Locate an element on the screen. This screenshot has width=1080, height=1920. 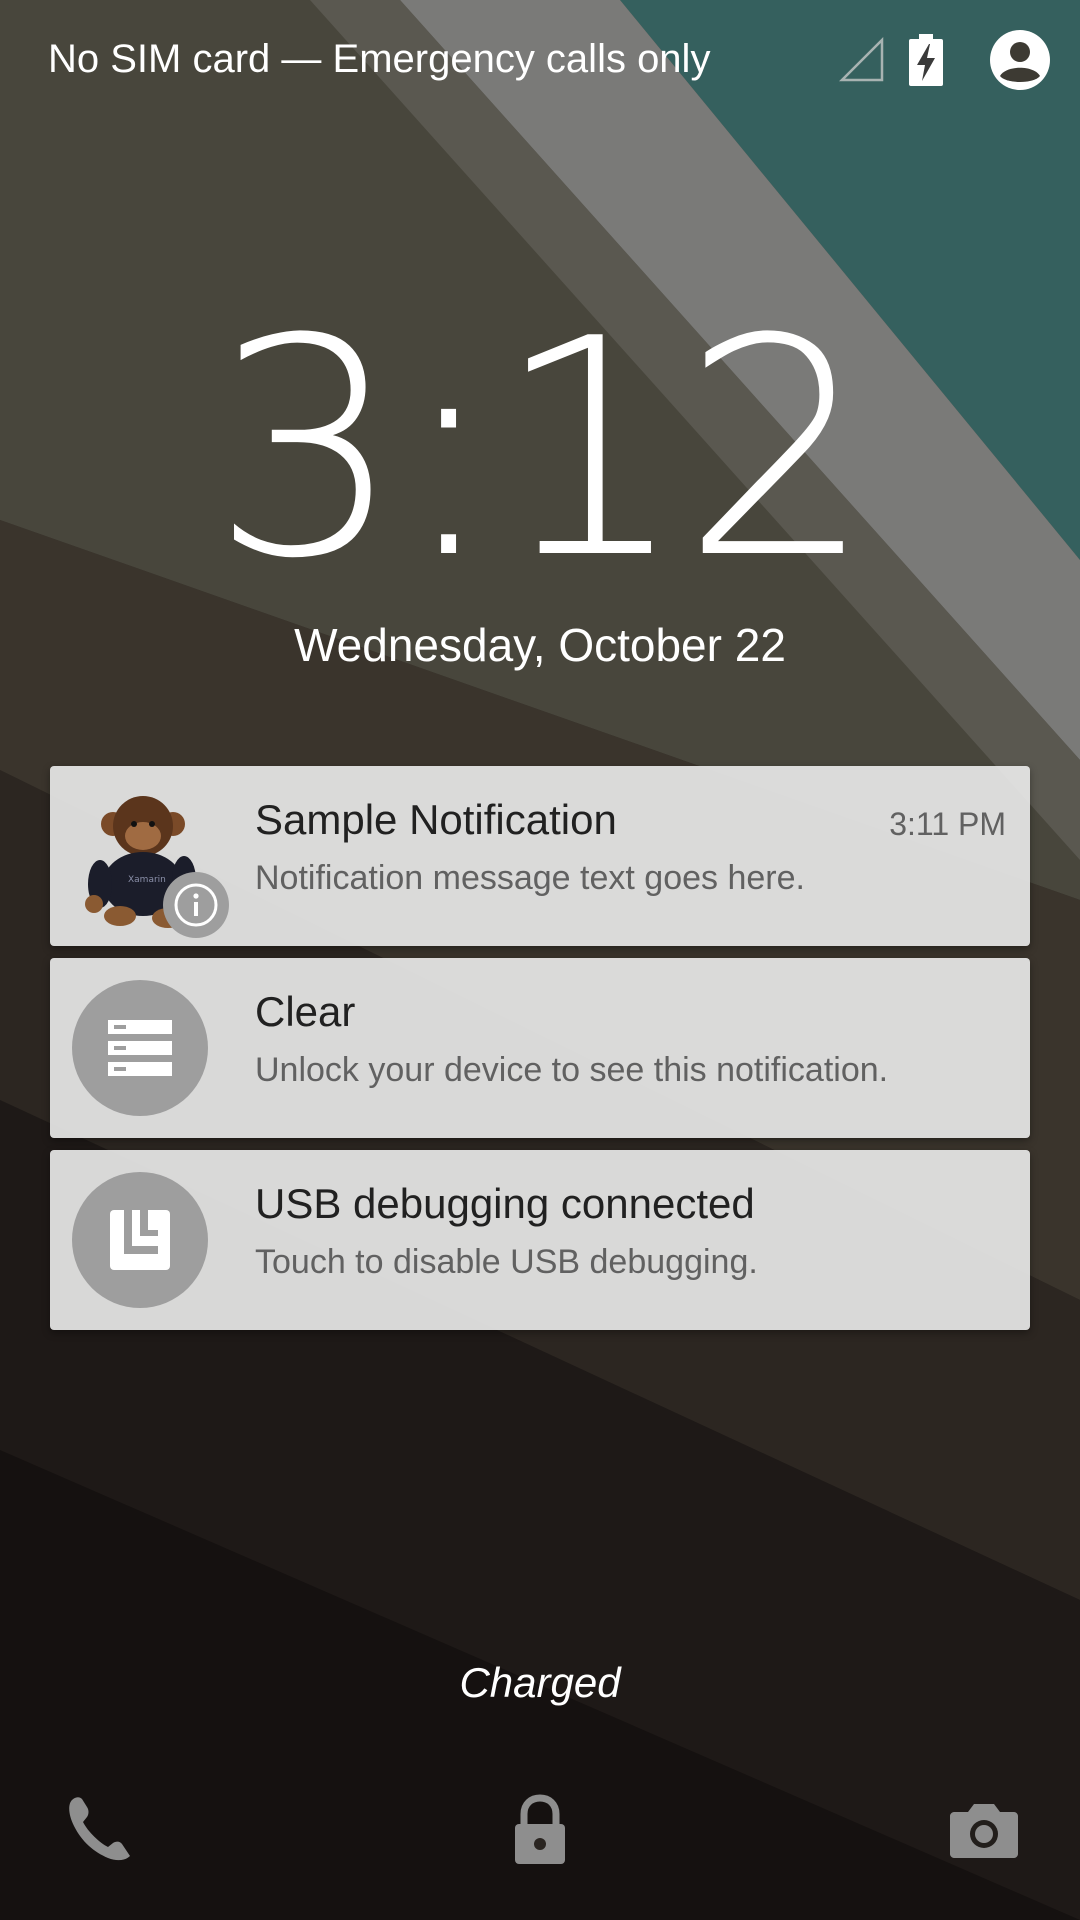
info-icon is located at coordinates (196, 905).